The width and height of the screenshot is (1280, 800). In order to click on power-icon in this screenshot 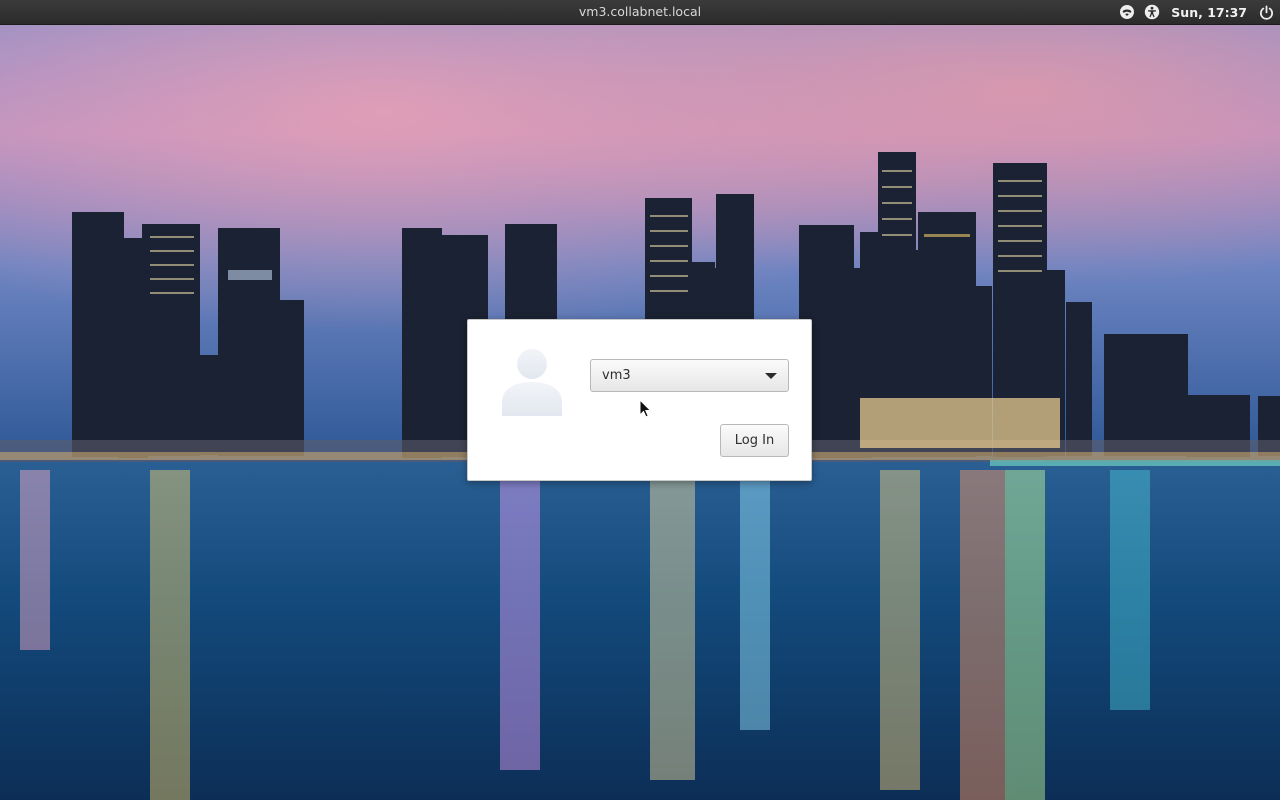, I will do `click(1266, 12)`.